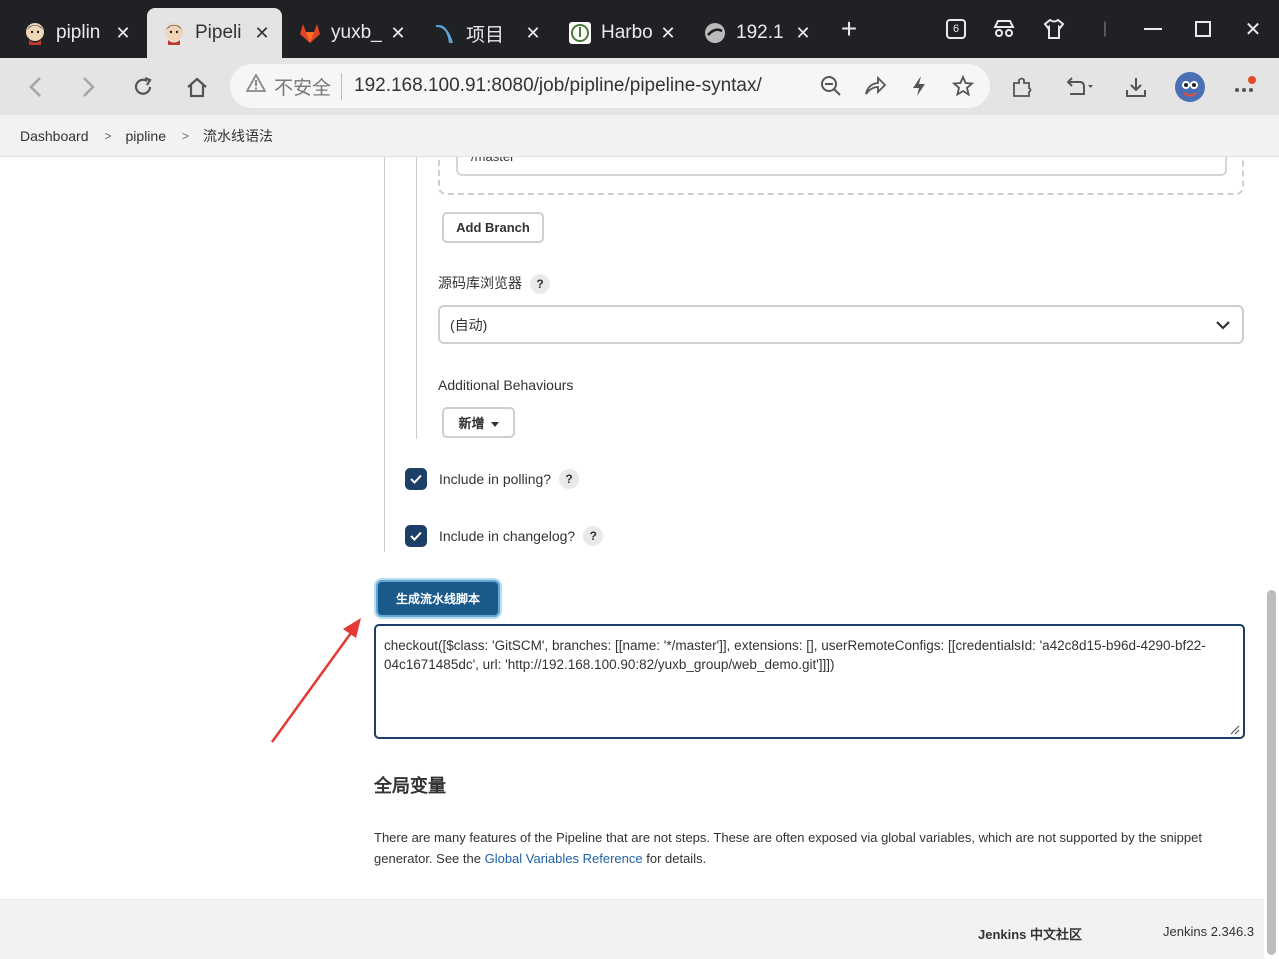 This screenshot has height=959, width=1279. I want to click on download-icon, so click(1136, 87).